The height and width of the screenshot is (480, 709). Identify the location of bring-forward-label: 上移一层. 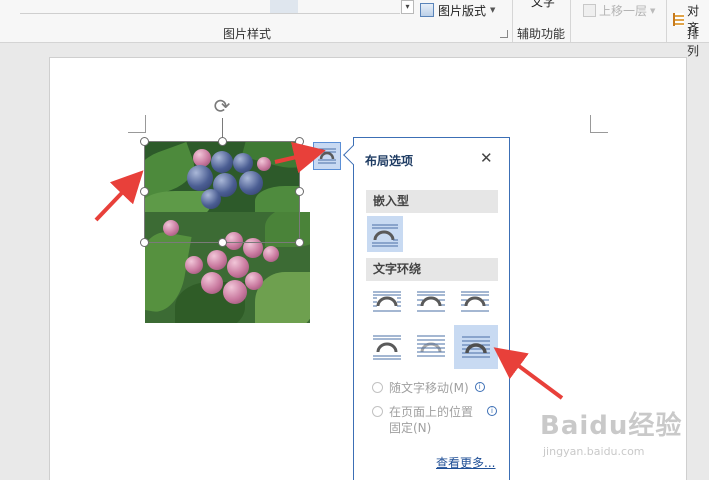
(623, 11).